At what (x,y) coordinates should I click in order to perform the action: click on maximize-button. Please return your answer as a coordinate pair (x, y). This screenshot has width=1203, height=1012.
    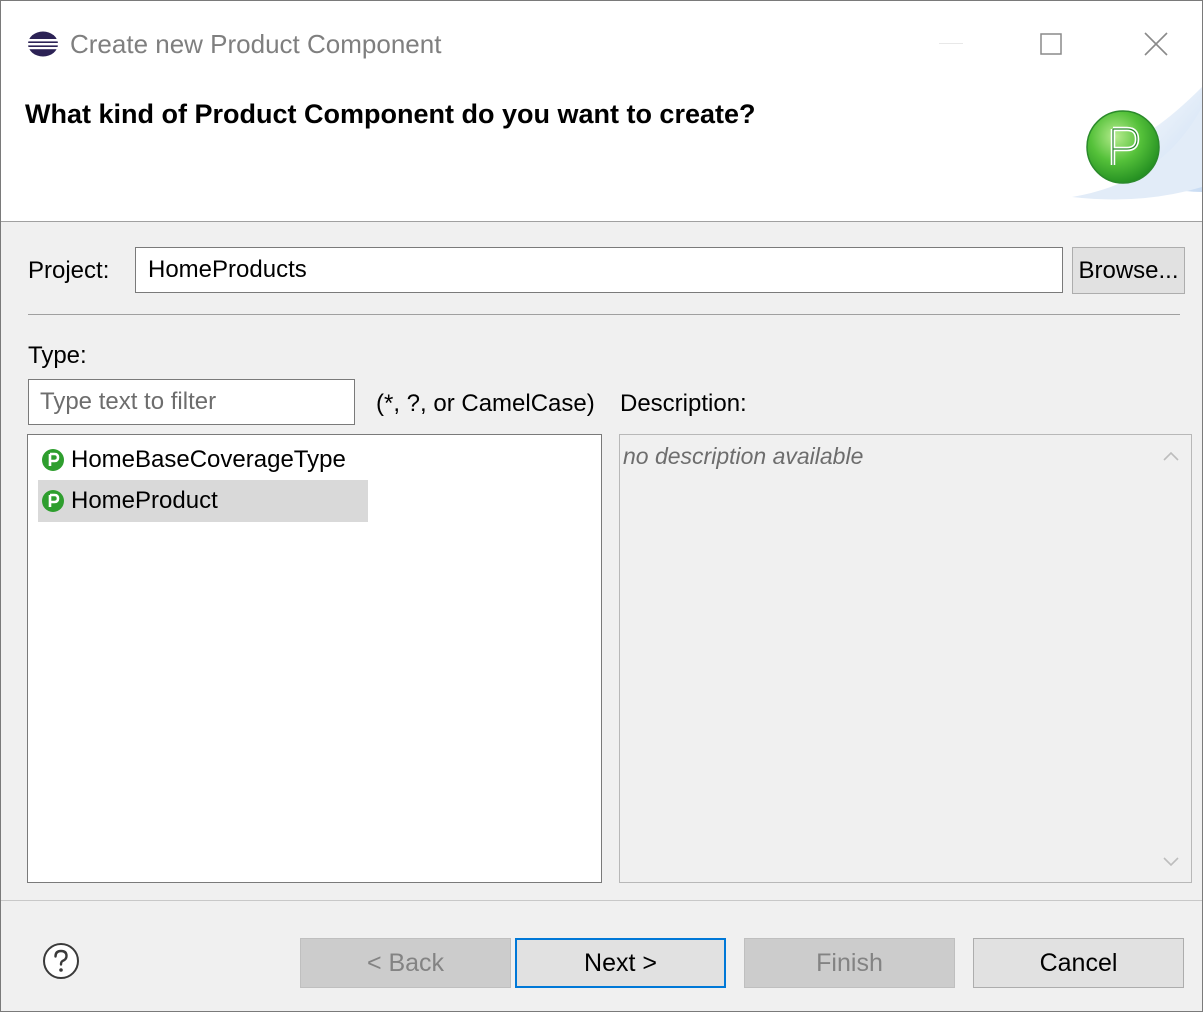
    Looking at the image, I should click on (1051, 44).